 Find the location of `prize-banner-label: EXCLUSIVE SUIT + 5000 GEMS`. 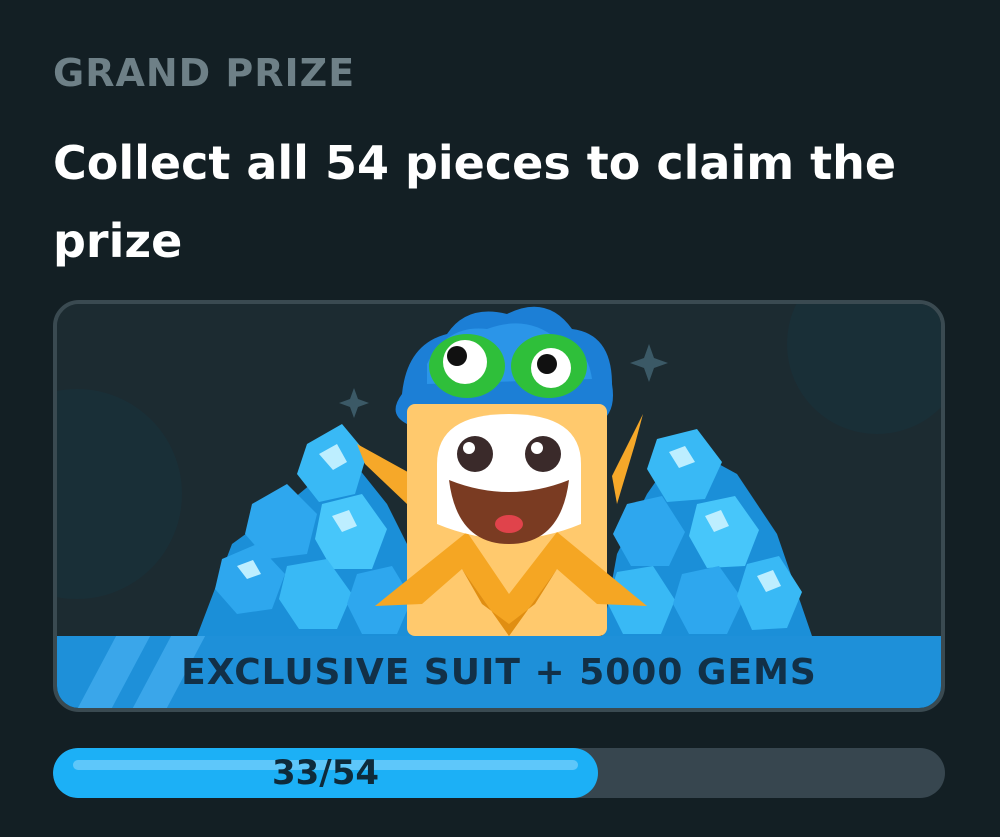

prize-banner-label: EXCLUSIVE SUIT + 5000 GEMS is located at coordinates (499, 672).